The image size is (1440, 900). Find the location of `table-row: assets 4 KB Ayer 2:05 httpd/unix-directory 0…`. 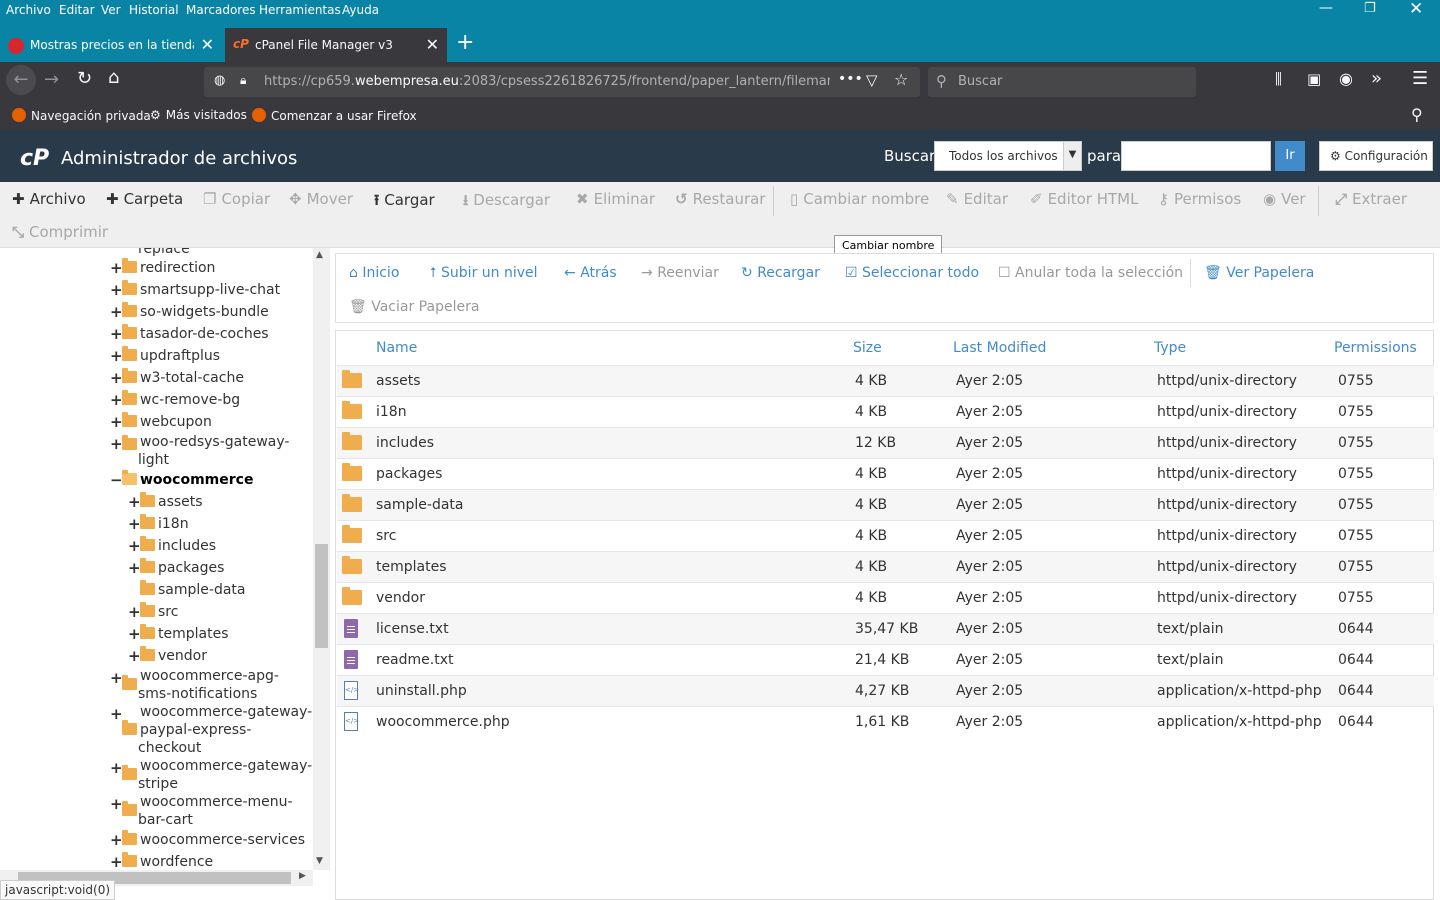

table-row: assets 4 KB Ayer 2:05 httpd/unix-directory 0… is located at coordinates (885, 380).